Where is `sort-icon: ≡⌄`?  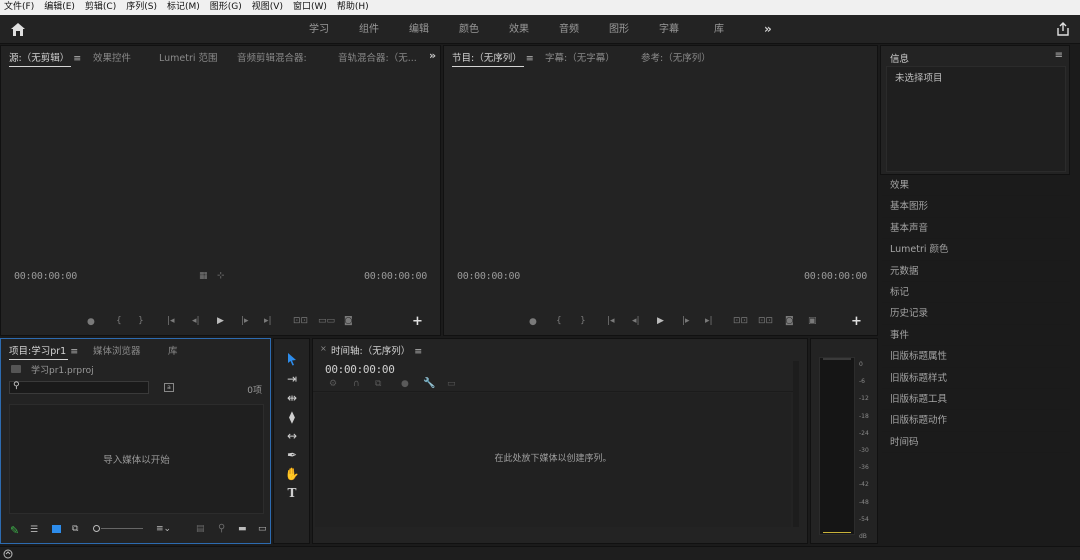
sort-icon: ≡⌄ is located at coordinates (163, 529).